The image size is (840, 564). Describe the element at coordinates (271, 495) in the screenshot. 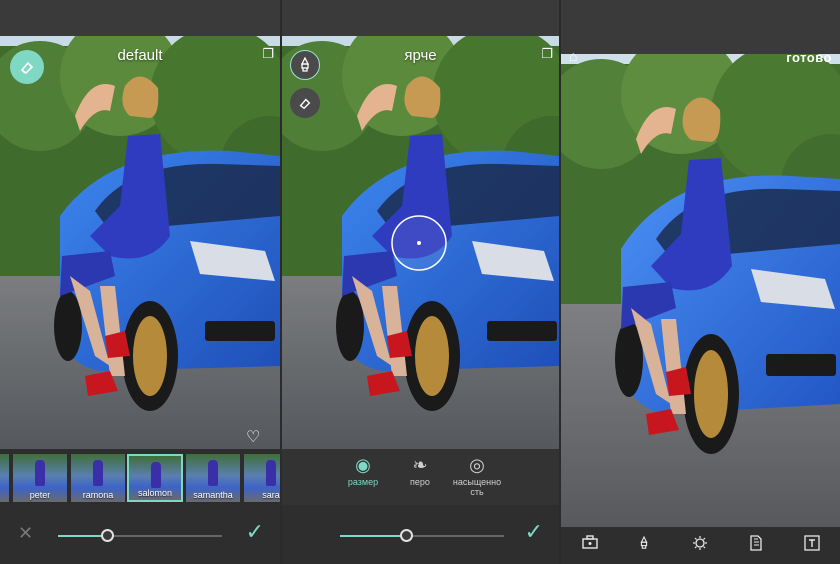

I see `filter-label: sara` at that location.